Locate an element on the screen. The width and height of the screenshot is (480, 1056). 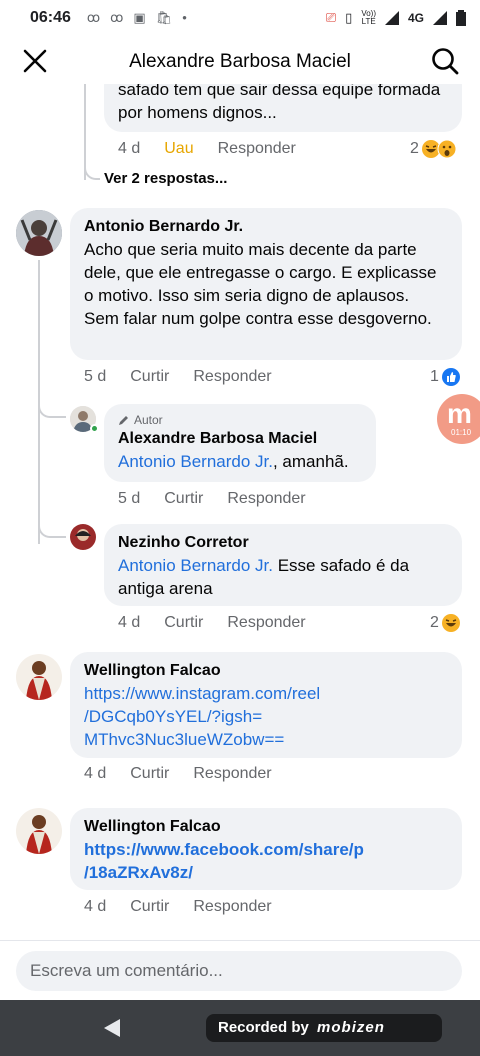
online-dot is located at coordinates (94, 428).